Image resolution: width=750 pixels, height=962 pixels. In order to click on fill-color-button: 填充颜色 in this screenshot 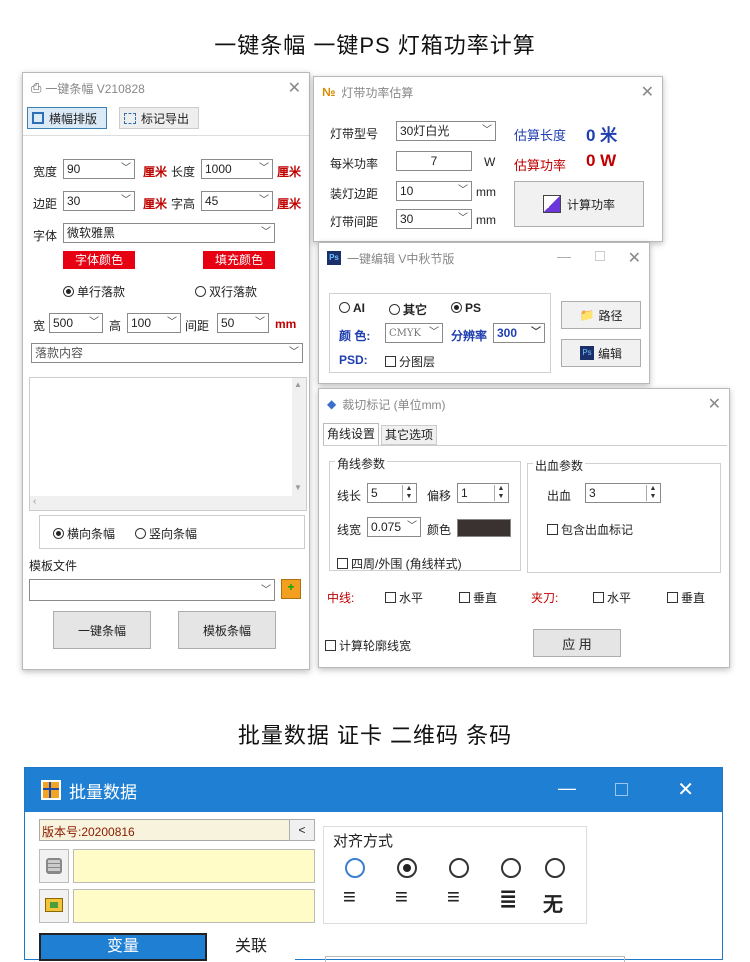, I will do `click(239, 260)`.